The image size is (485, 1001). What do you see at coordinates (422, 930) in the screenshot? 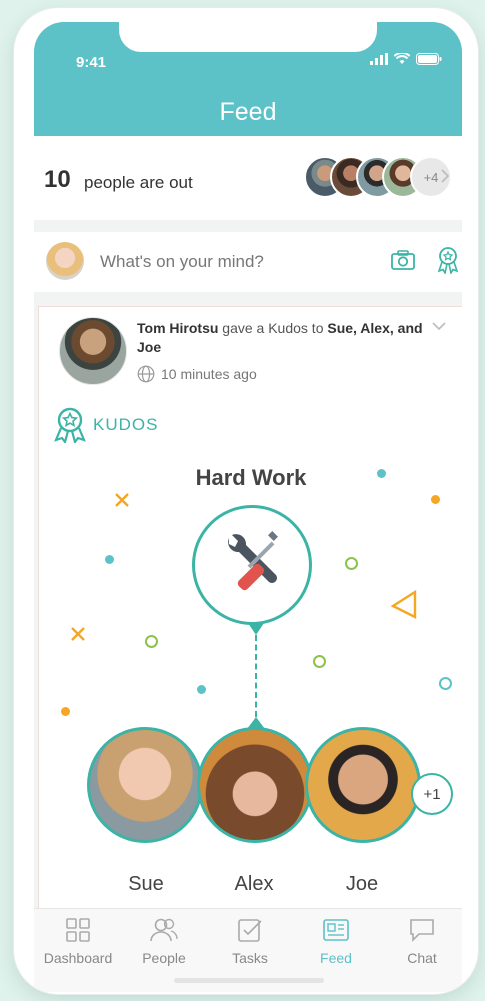
I see `chat-icon` at bounding box center [422, 930].